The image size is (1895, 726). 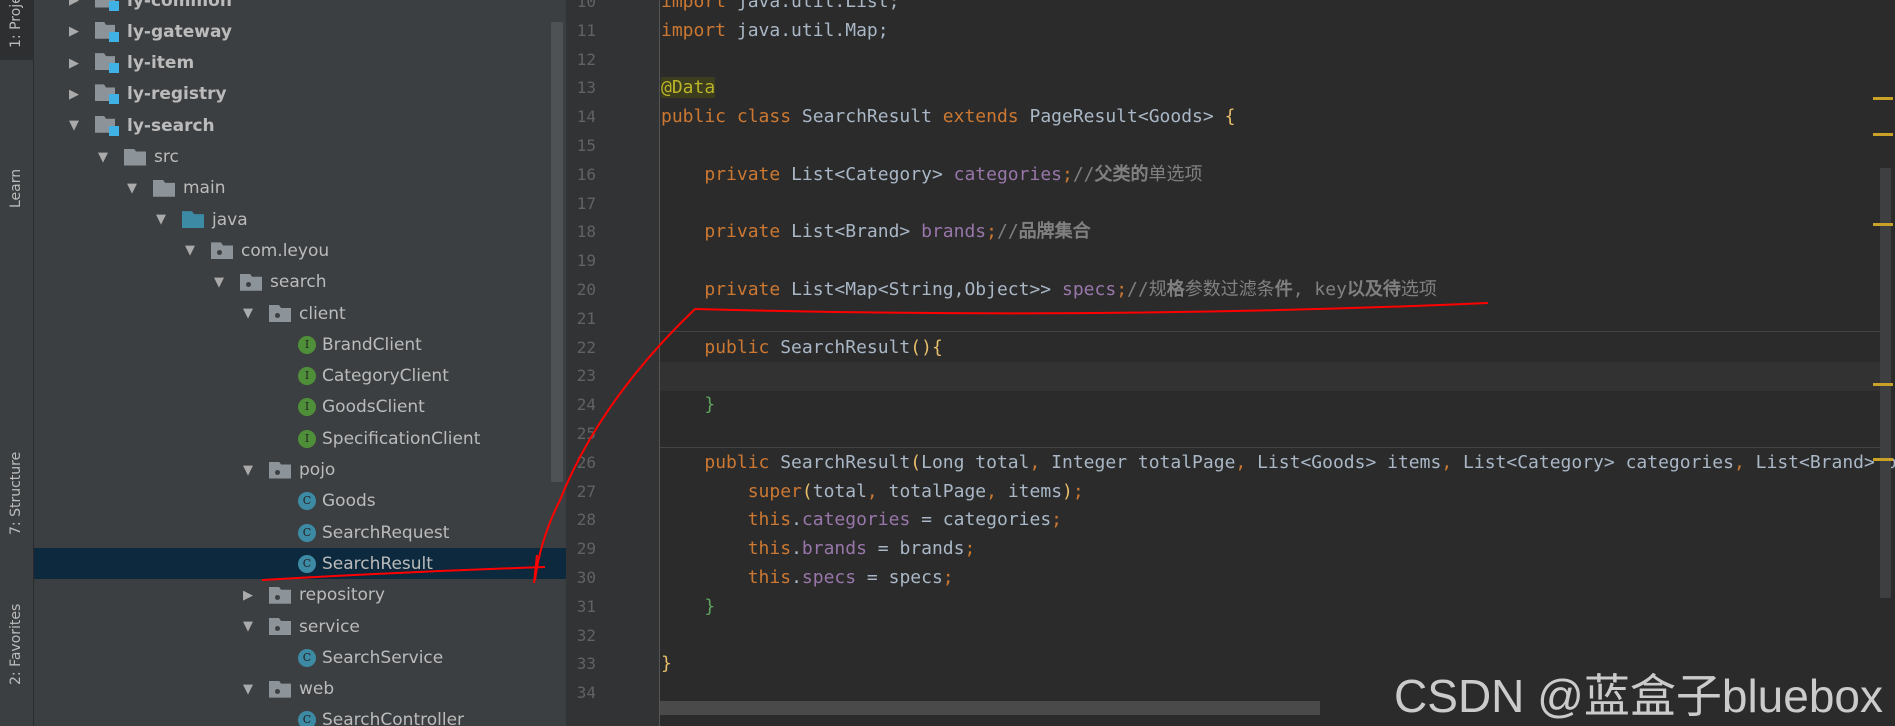 I want to click on watermark: CSDN @蓝盒子bluebox, so click(x=1638, y=696).